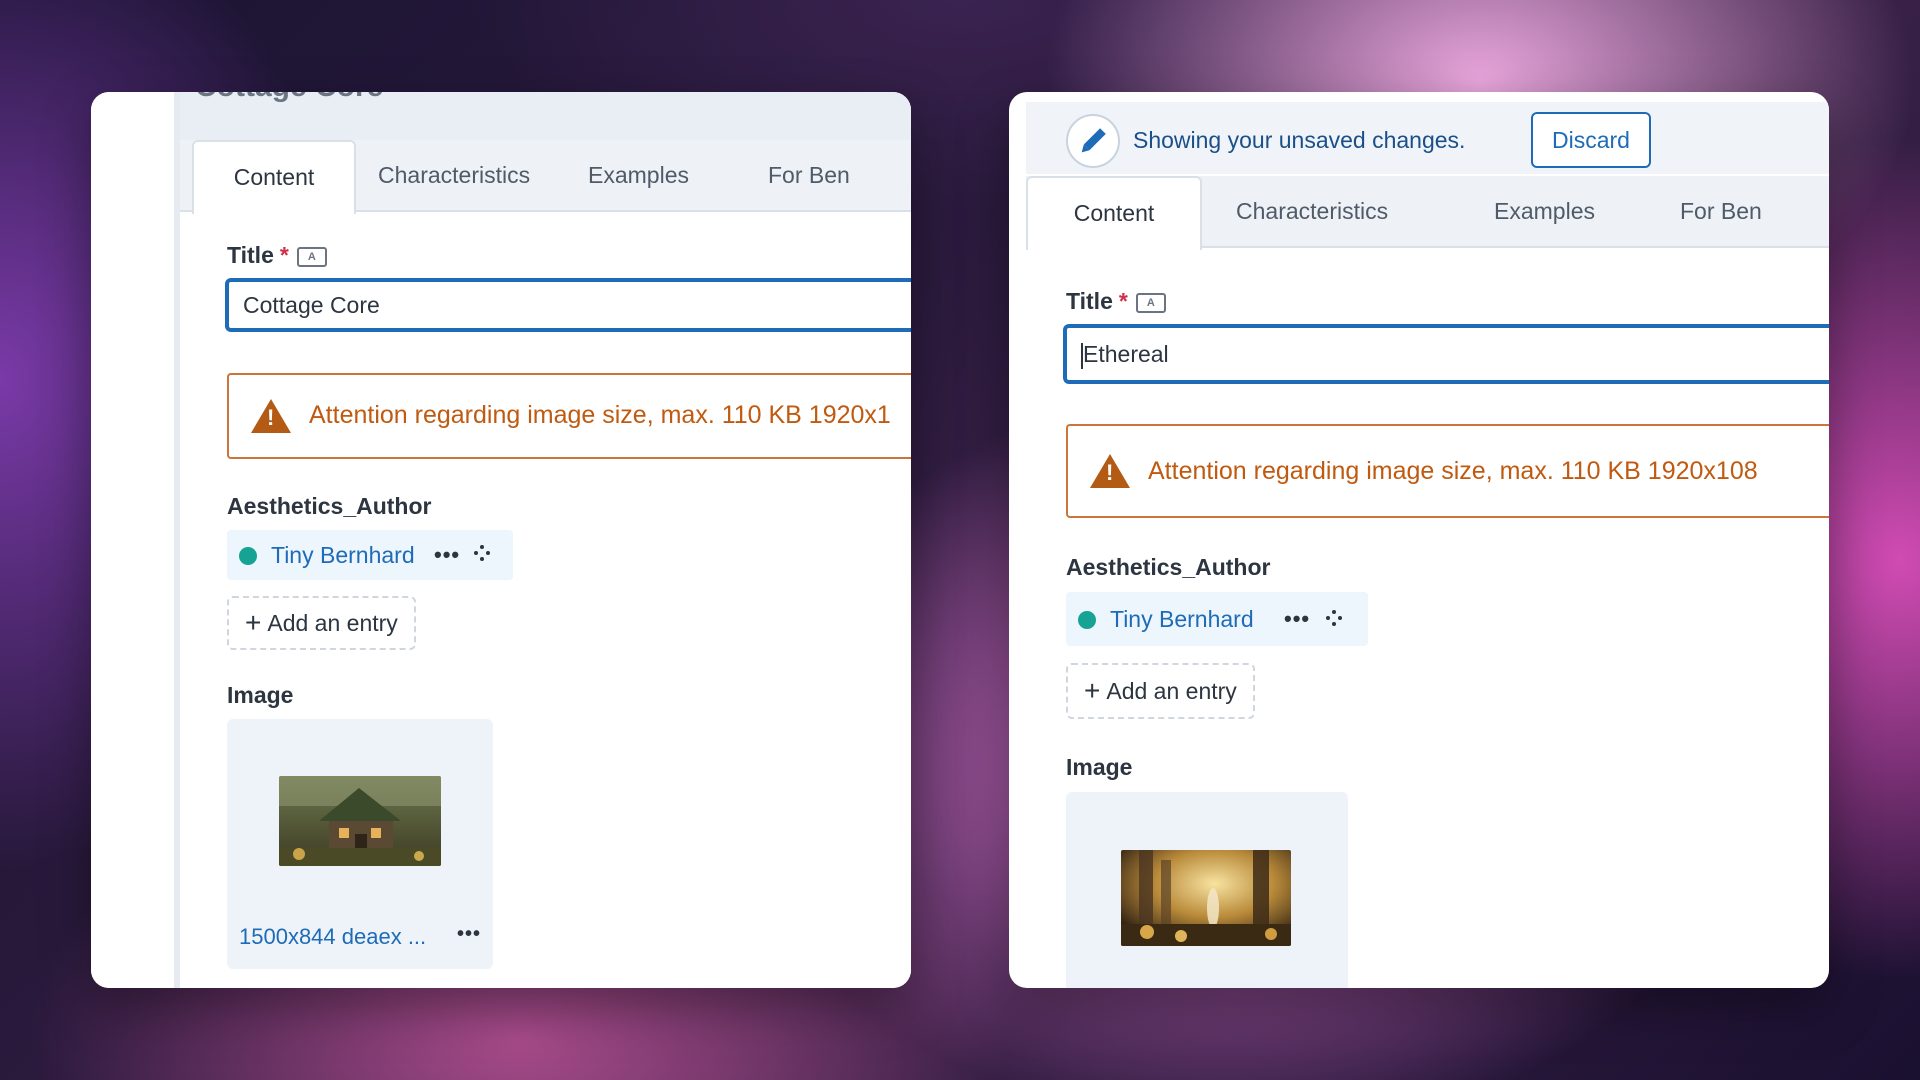  What do you see at coordinates (469, 934) in the screenshot?
I see `image-more-icon: •••` at bounding box center [469, 934].